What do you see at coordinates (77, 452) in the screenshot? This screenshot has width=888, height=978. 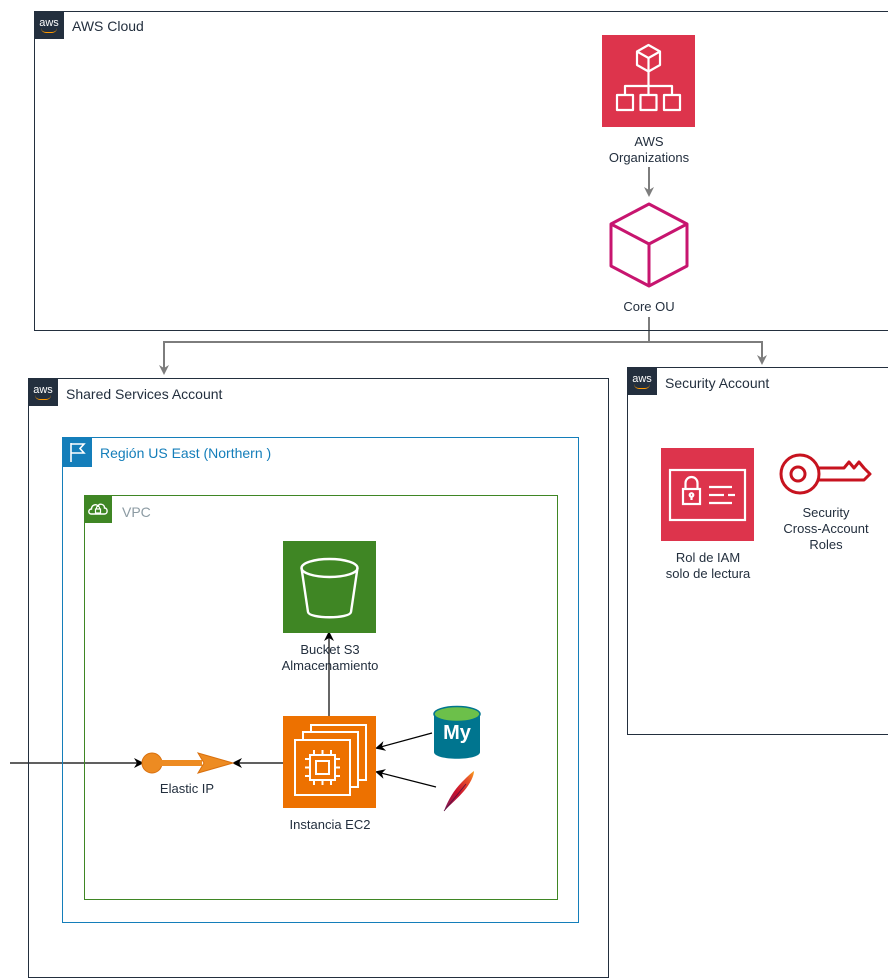 I see `flag-icon` at bounding box center [77, 452].